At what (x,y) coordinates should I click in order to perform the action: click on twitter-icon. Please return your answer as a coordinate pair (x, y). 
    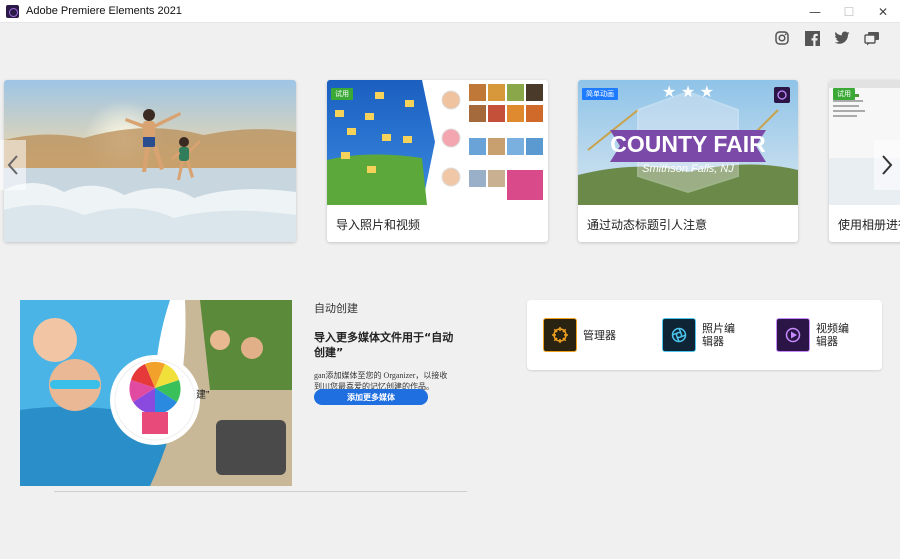
    Looking at the image, I should click on (842, 38).